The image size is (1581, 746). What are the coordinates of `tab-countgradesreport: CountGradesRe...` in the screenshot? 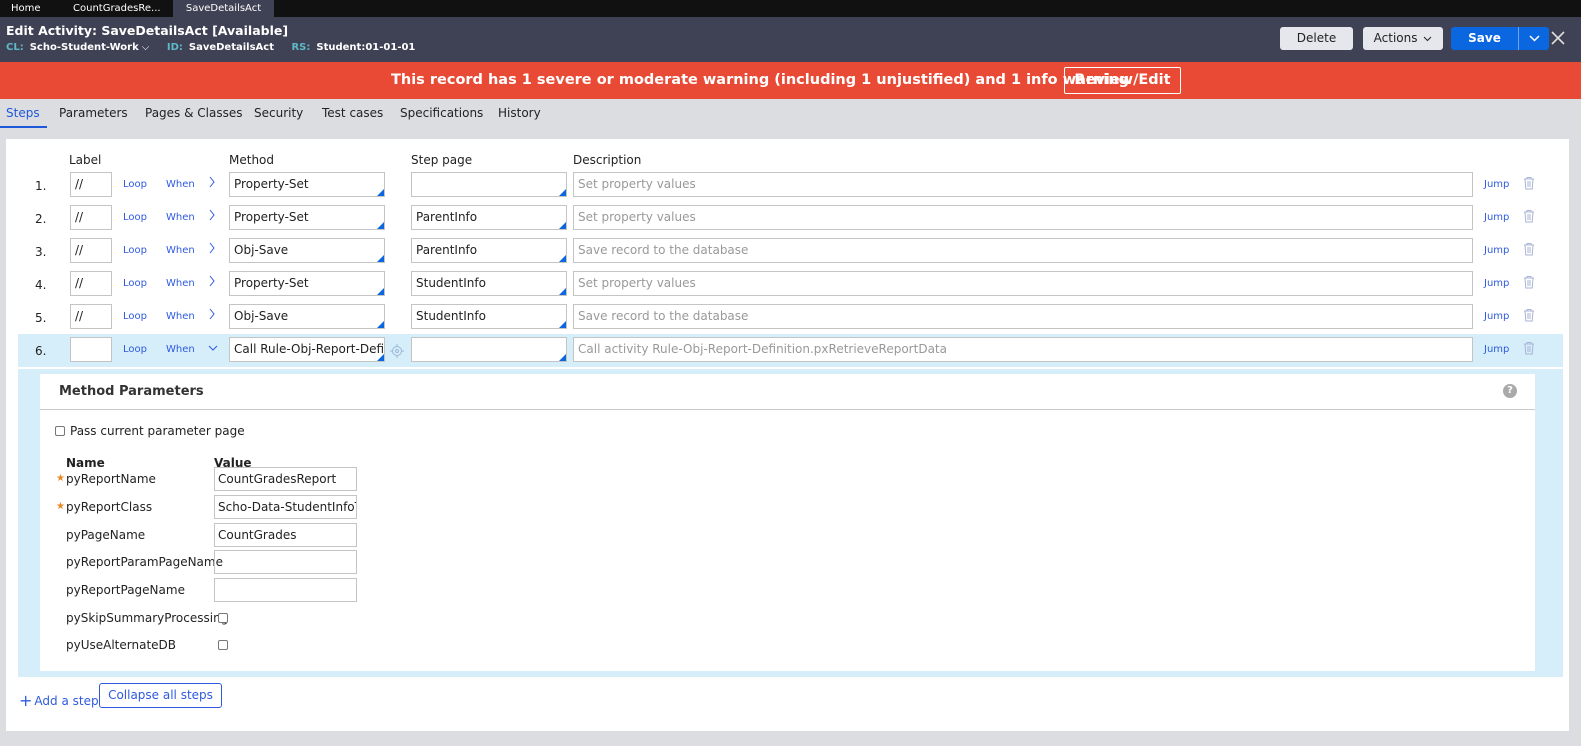 It's located at (117, 8).